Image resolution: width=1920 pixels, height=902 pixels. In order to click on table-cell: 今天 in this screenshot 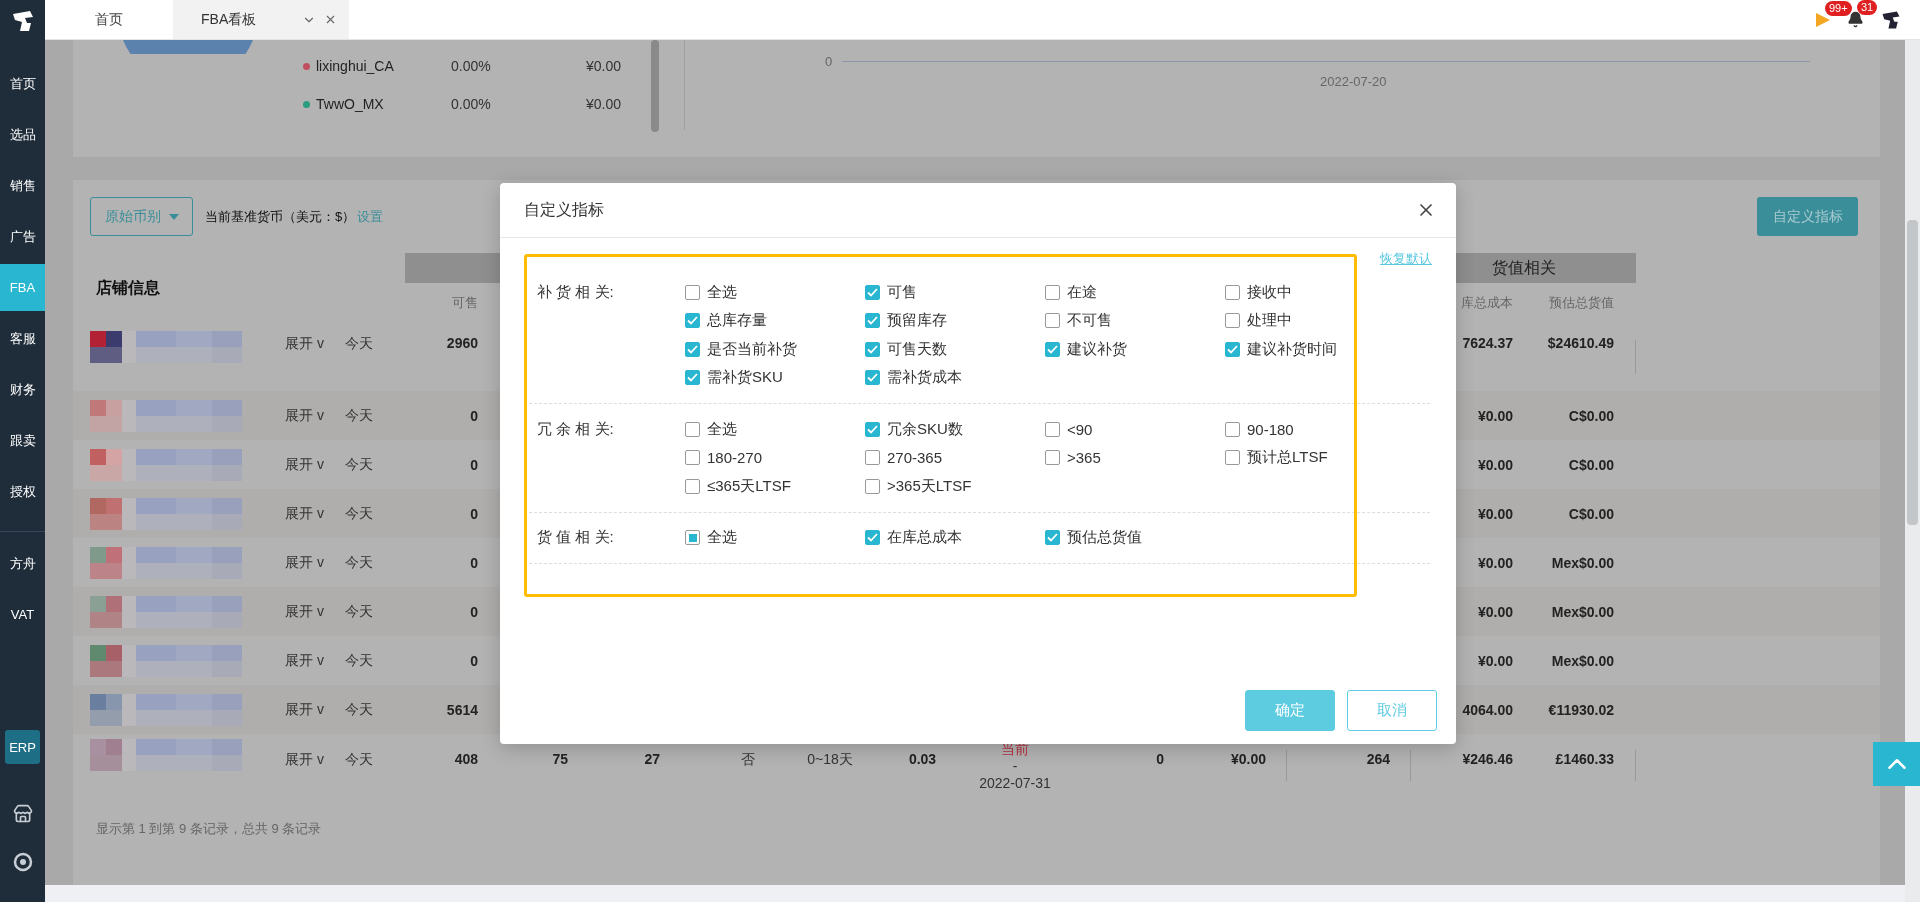, I will do `click(359, 562)`.